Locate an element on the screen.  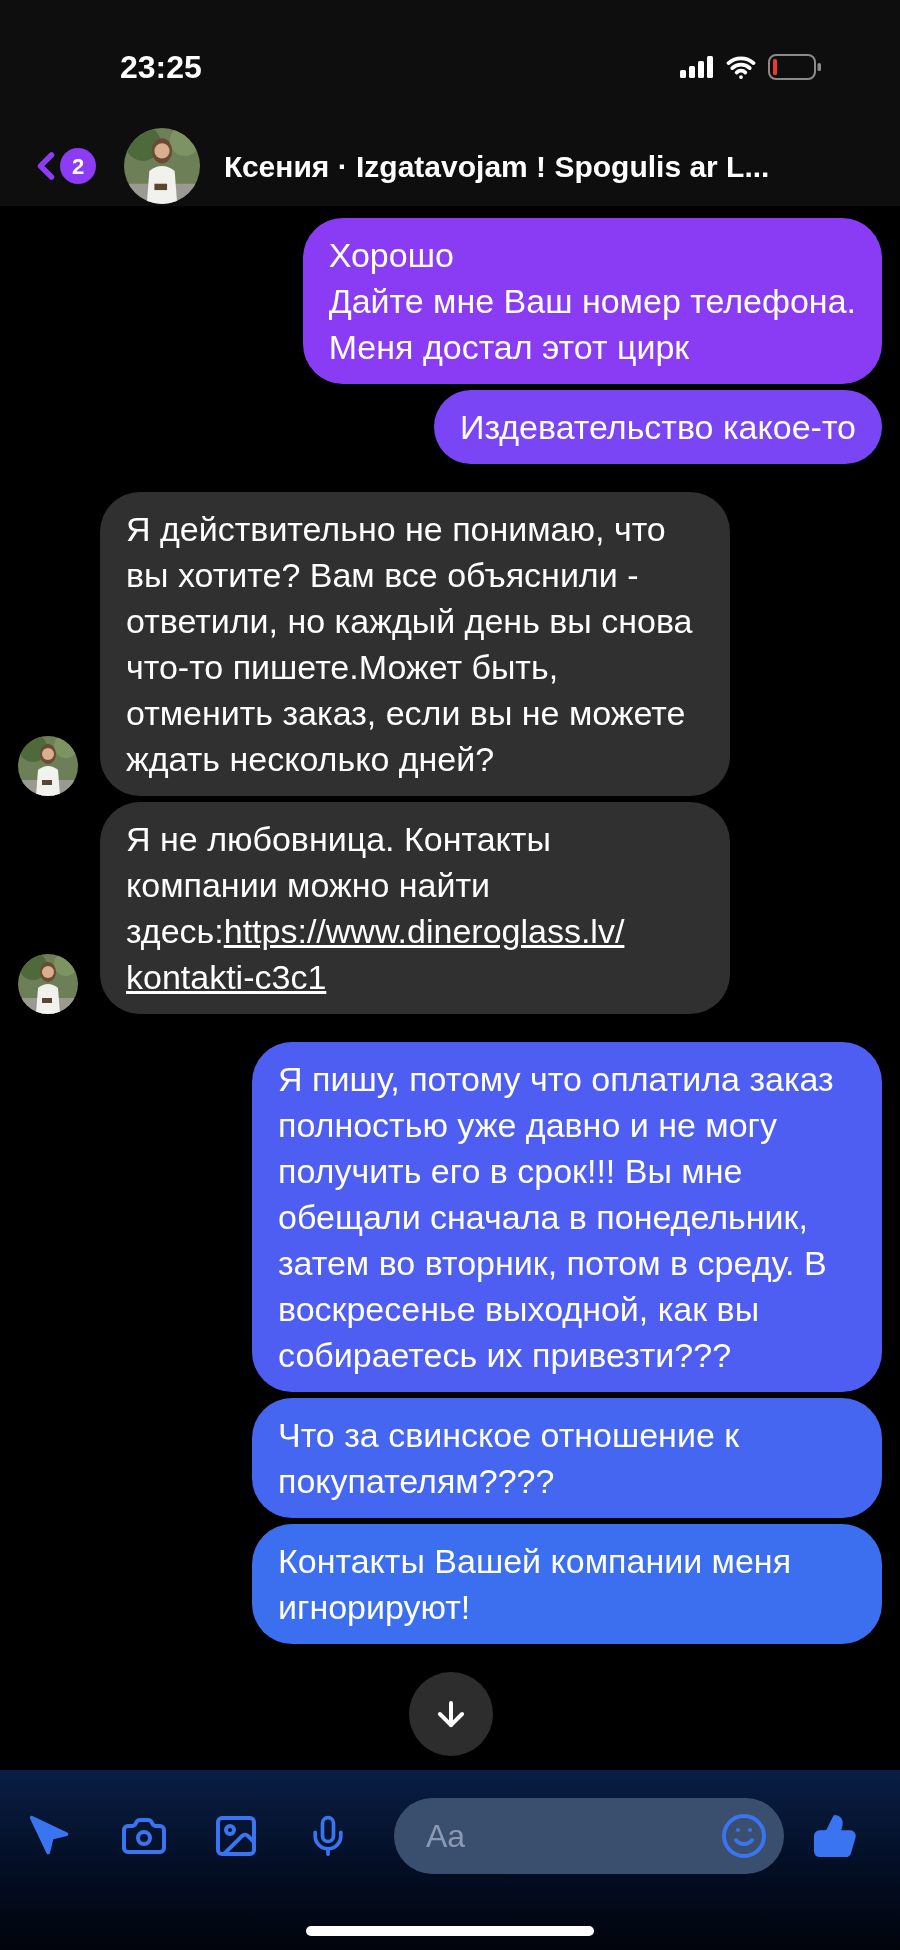
message-bubble: Я пишу, потому что оплатила заказ полностью уже давно и не могу получить его в срок!!! Вы мне обещали сначала в понедельник, затем во вторник, потом в среду. В воскресенье выходной, как вы собираетесь их привезти??? is located at coordinates (567, 1217).